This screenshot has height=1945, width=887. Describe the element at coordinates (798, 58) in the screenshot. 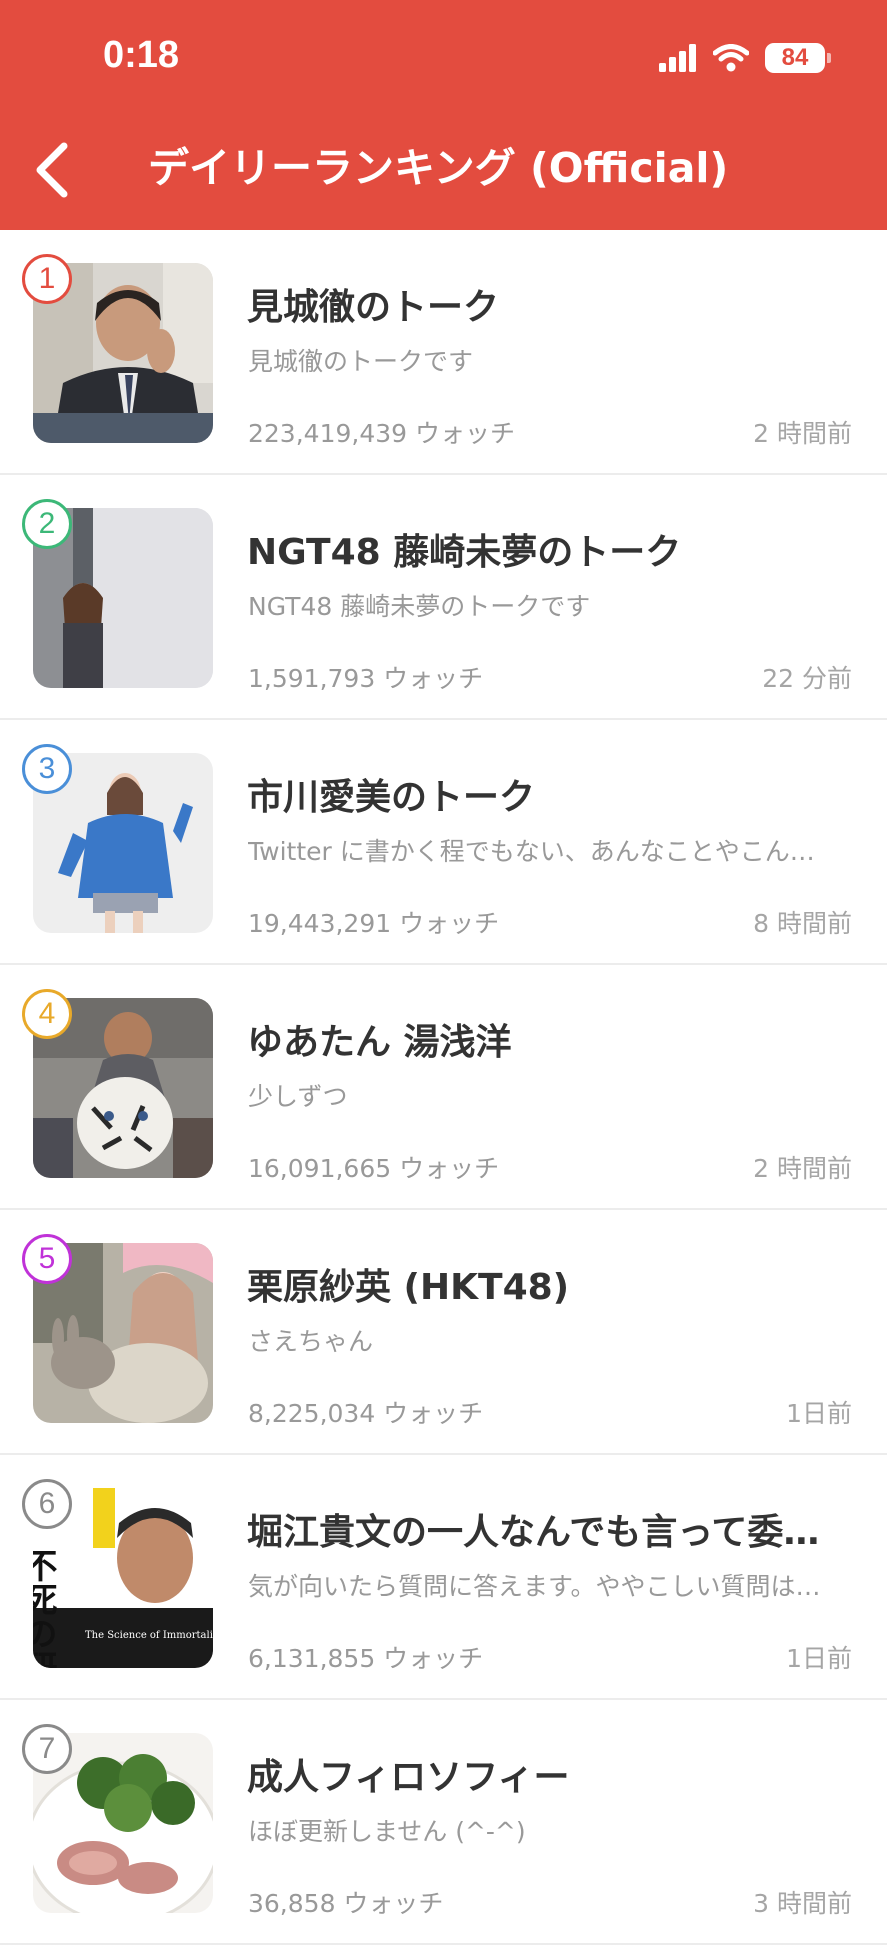

I see `battery-icon: 84` at that location.